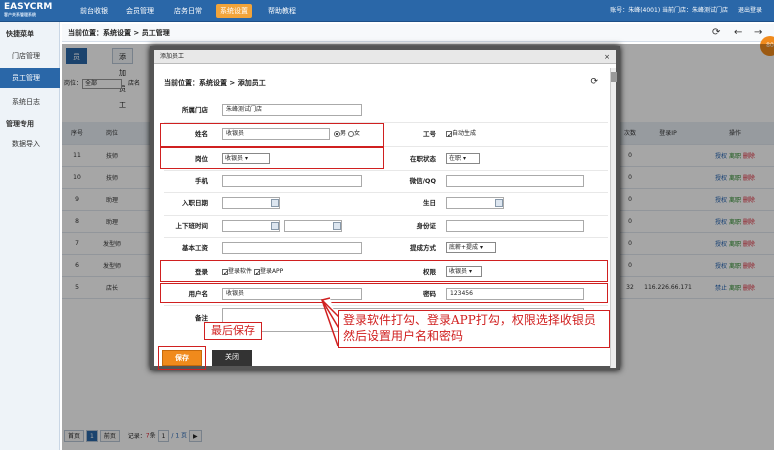  Describe the element at coordinates (429, 203) in the screenshot. I see `birthday-label: 生日` at that location.